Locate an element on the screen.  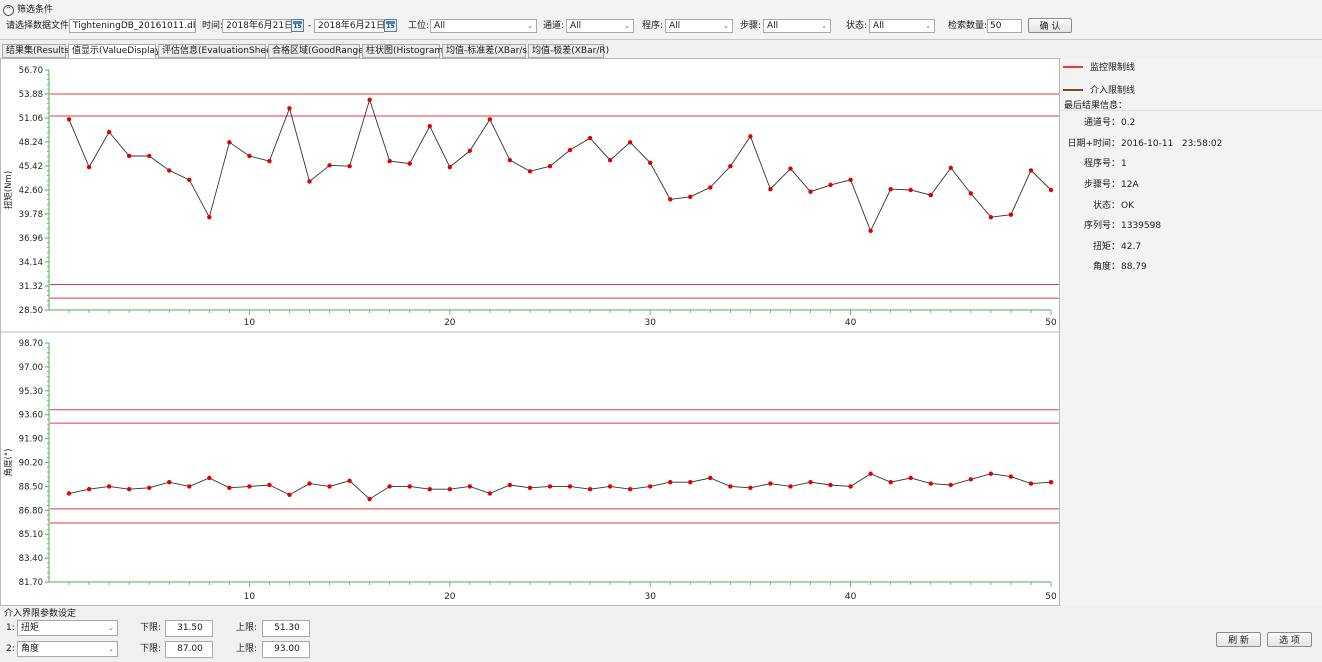
row1-lower-input: 31.50 is located at coordinates (189, 628).